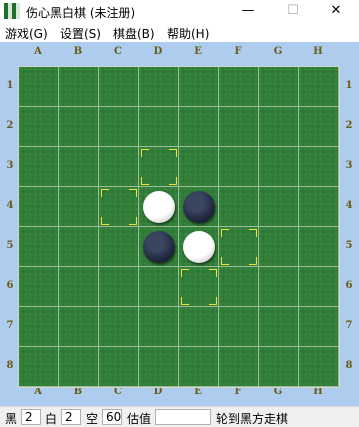 The image size is (359, 427). Describe the element at coordinates (239, 127) in the screenshot. I see `board-cell-f2` at that location.